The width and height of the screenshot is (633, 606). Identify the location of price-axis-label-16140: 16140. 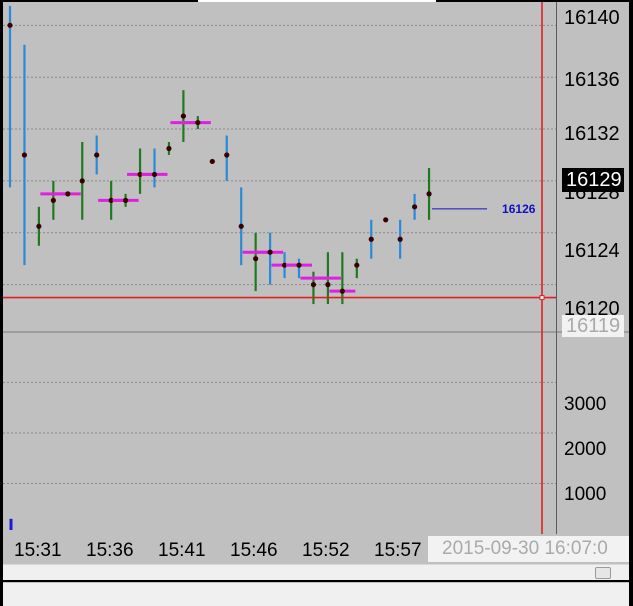
(592, 18).